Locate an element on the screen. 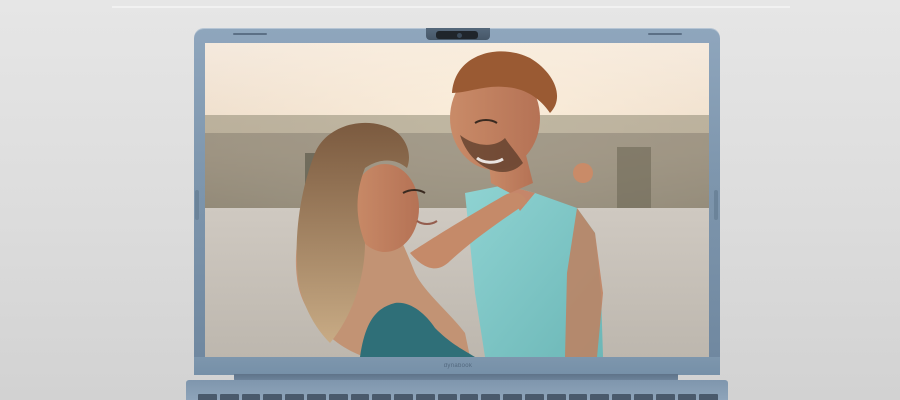 The width and height of the screenshot is (900, 400). woman-hand is located at coordinates (583, 173).